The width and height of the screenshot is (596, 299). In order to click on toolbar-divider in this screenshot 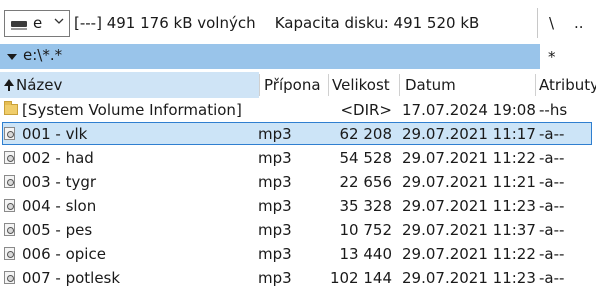, I will do `click(537, 23)`.